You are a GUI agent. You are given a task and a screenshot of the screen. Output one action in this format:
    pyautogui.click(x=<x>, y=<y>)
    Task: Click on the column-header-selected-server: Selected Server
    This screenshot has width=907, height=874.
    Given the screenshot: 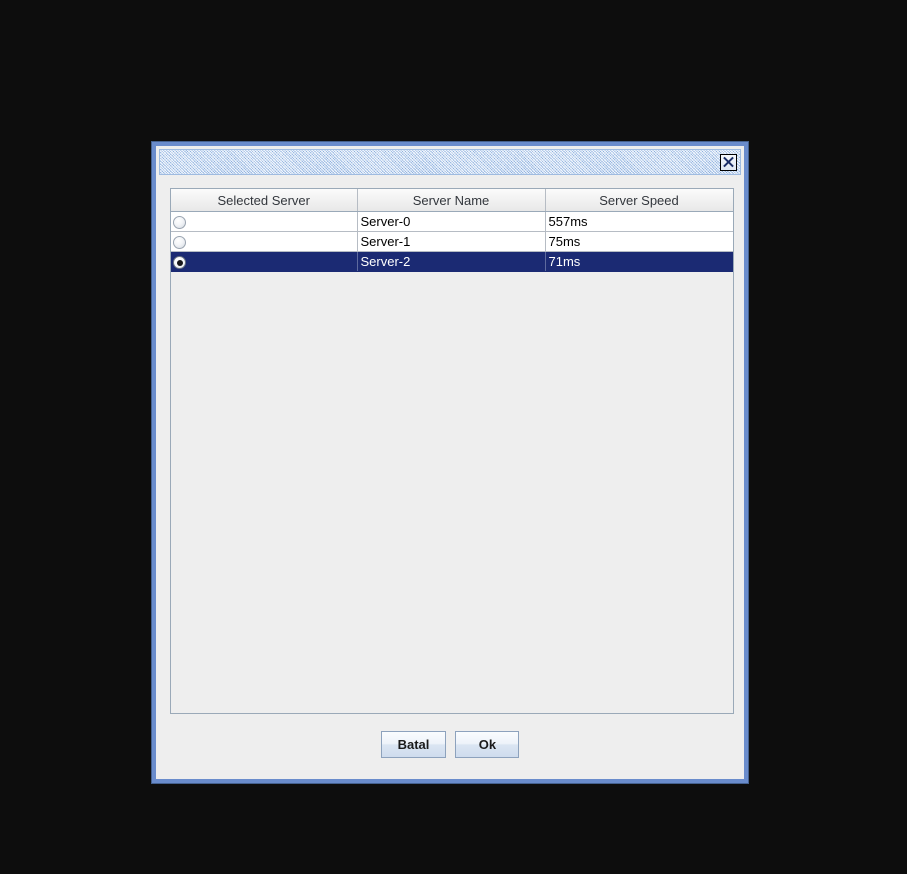 What is the action you would take?
    pyautogui.click(x=264, y=200)
    